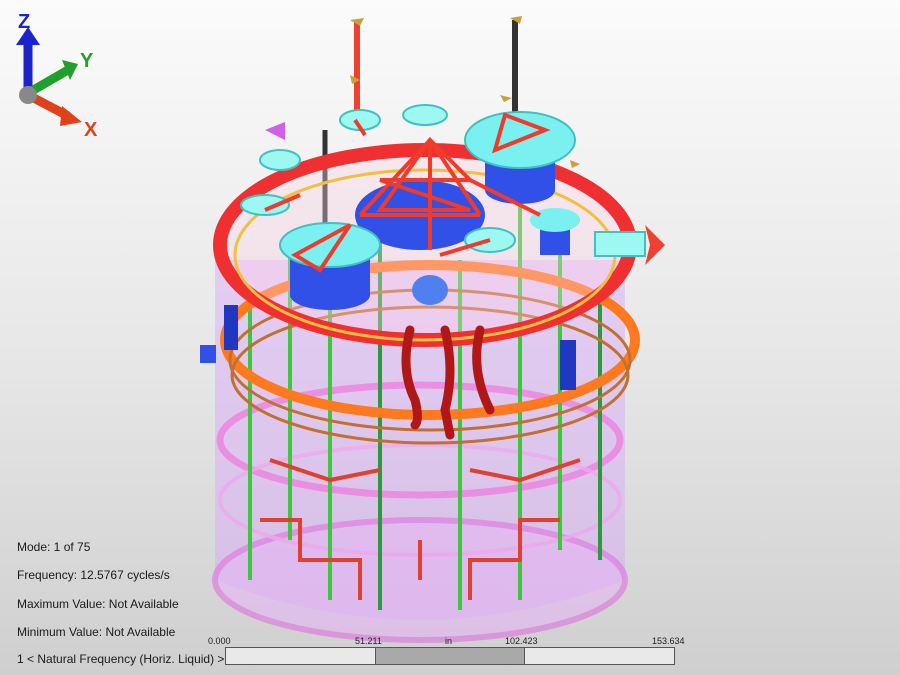 This screenshot has height=675, width=900. What do you see at coordinates (93, 575) in the screenshot?
I see `frequency-readout: Frequency: 12.5767 cycles/s` at bounding box center [93, 575].